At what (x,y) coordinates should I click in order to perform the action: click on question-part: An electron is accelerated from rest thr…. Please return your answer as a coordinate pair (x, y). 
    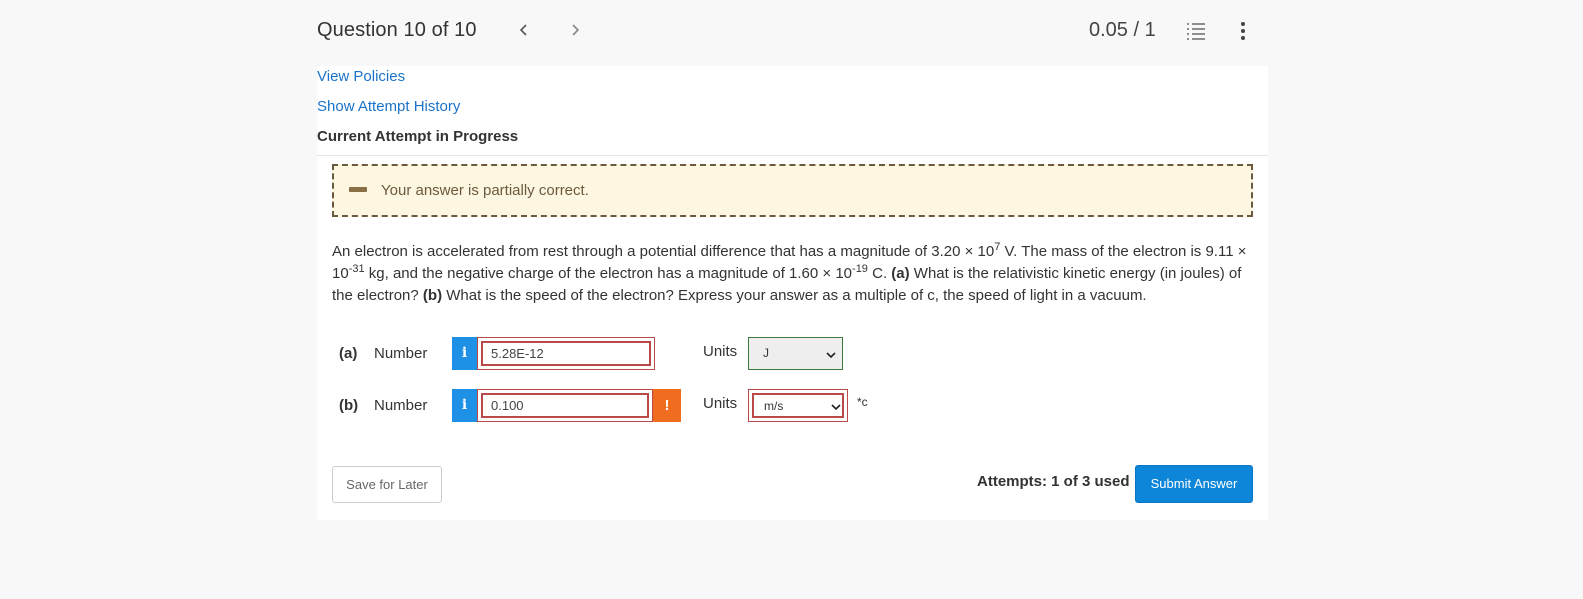
    Looking at the image, I should click on (663, 251).